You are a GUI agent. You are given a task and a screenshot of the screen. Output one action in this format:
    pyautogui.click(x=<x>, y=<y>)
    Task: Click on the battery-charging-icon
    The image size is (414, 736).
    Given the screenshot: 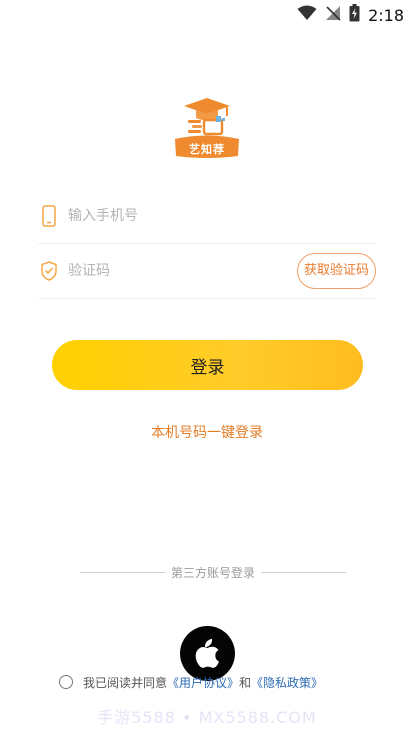 What is the action you would take?
    pyautogui.click(x=354, y=15)
    